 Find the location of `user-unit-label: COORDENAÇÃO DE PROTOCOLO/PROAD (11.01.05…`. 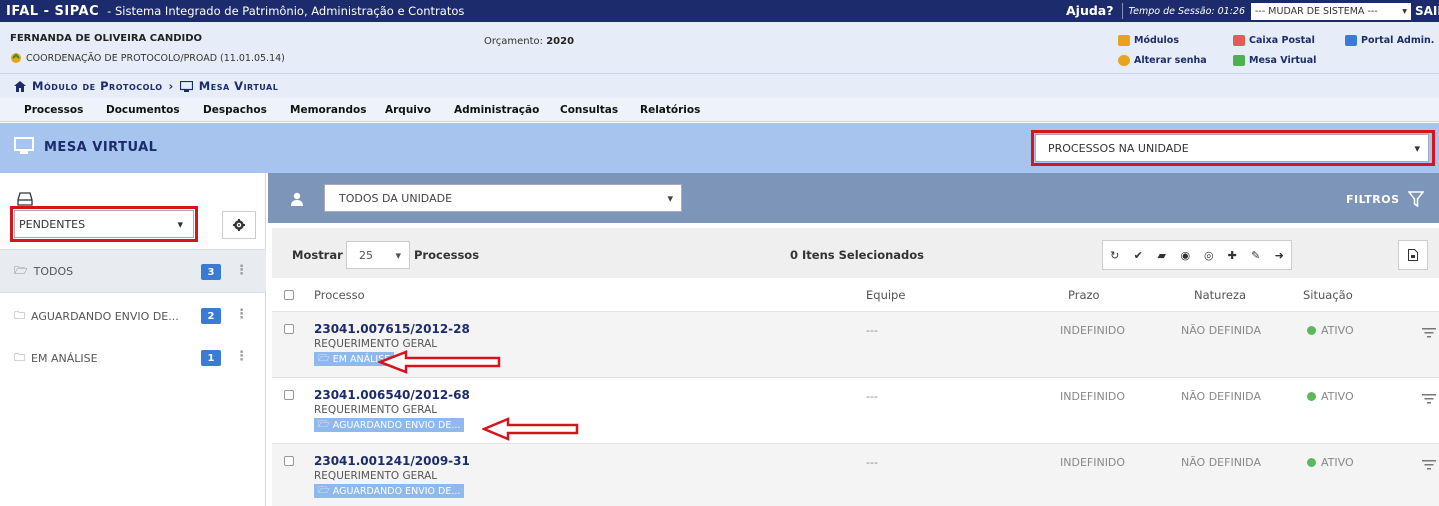

user-unit-label: COORDENAÇÃO DE PROTOCOLO/PROAD (11.01.05… is located at coordinates (155, 58).